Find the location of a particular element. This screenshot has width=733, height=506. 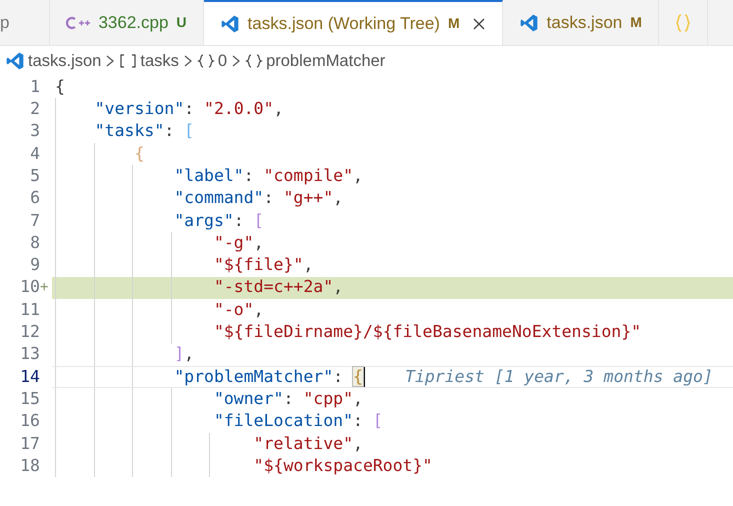

git-blame-annotation: Tipriest [1 year, 3 months ago] is located at coordinates (558, 377).